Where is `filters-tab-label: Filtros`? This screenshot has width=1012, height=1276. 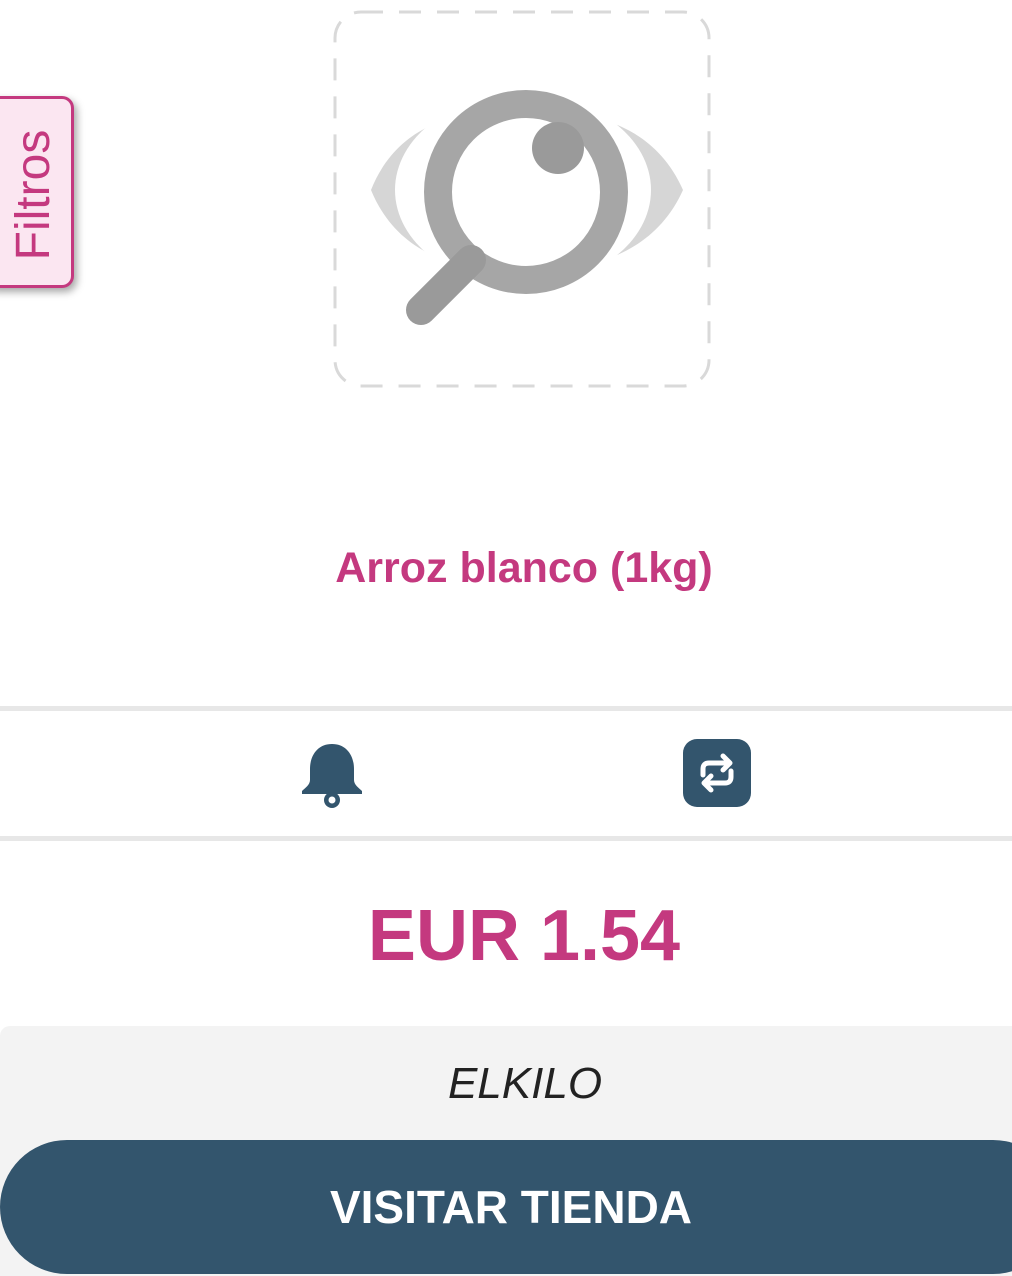
filters-tab-label: Filtros is located at coordinates (33, 195).